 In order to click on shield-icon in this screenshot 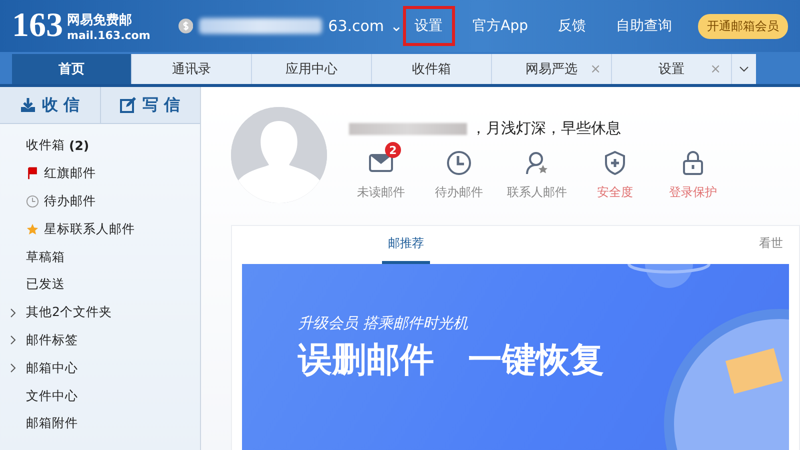, I will do `click(615, 163)`.